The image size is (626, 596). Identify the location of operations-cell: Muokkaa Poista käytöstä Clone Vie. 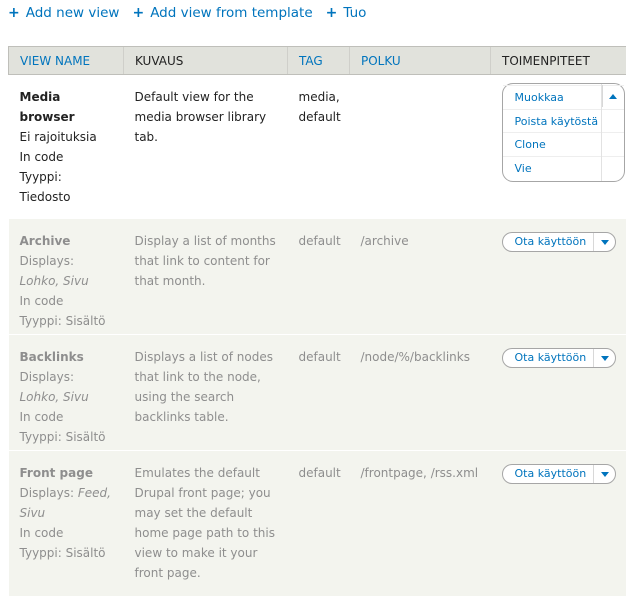
(558, 147).